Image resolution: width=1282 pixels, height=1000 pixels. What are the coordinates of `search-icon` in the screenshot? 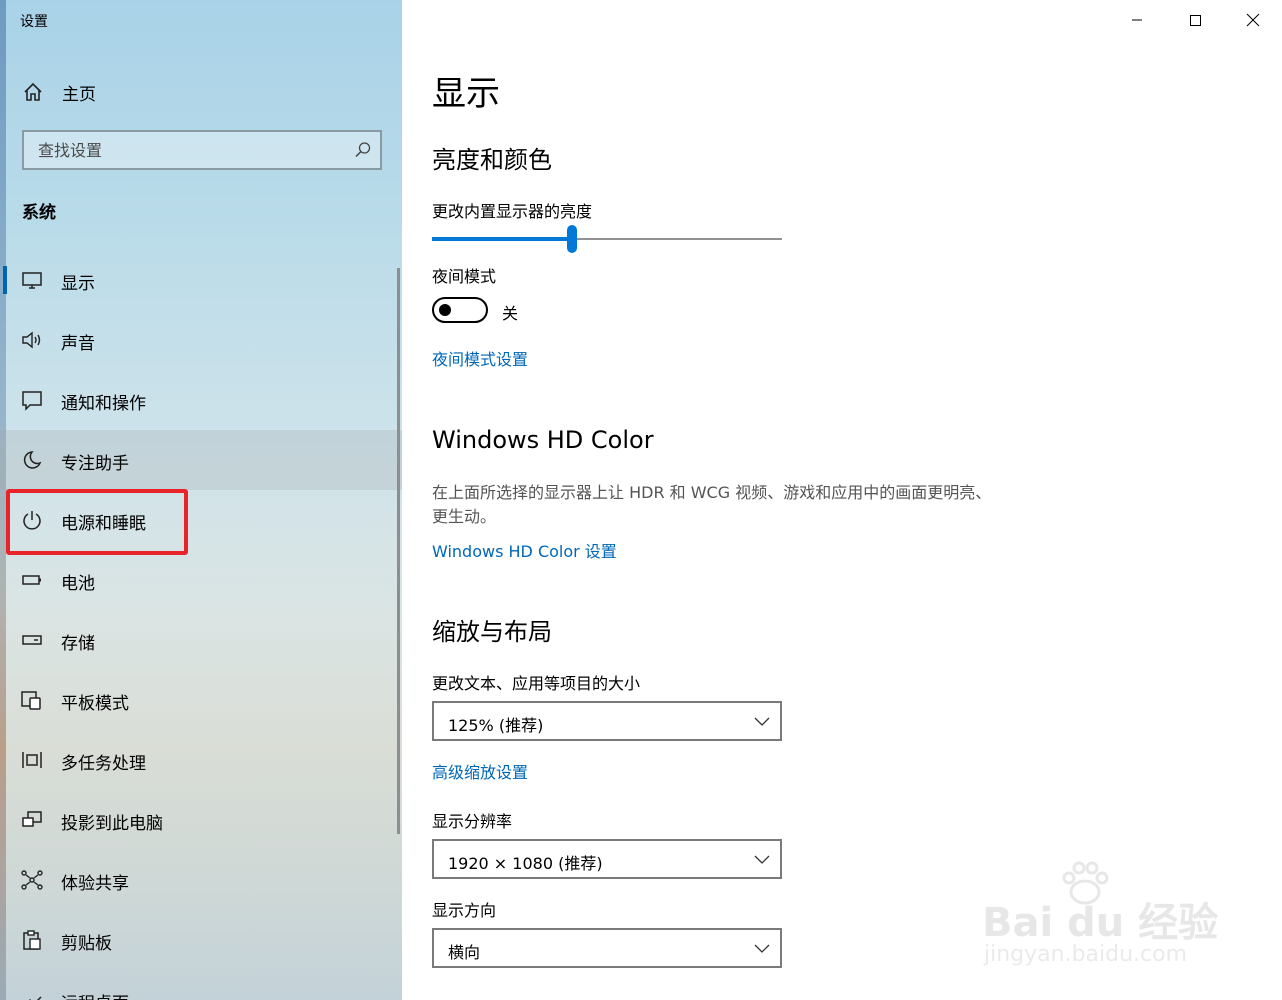 It's located at (363, 150).